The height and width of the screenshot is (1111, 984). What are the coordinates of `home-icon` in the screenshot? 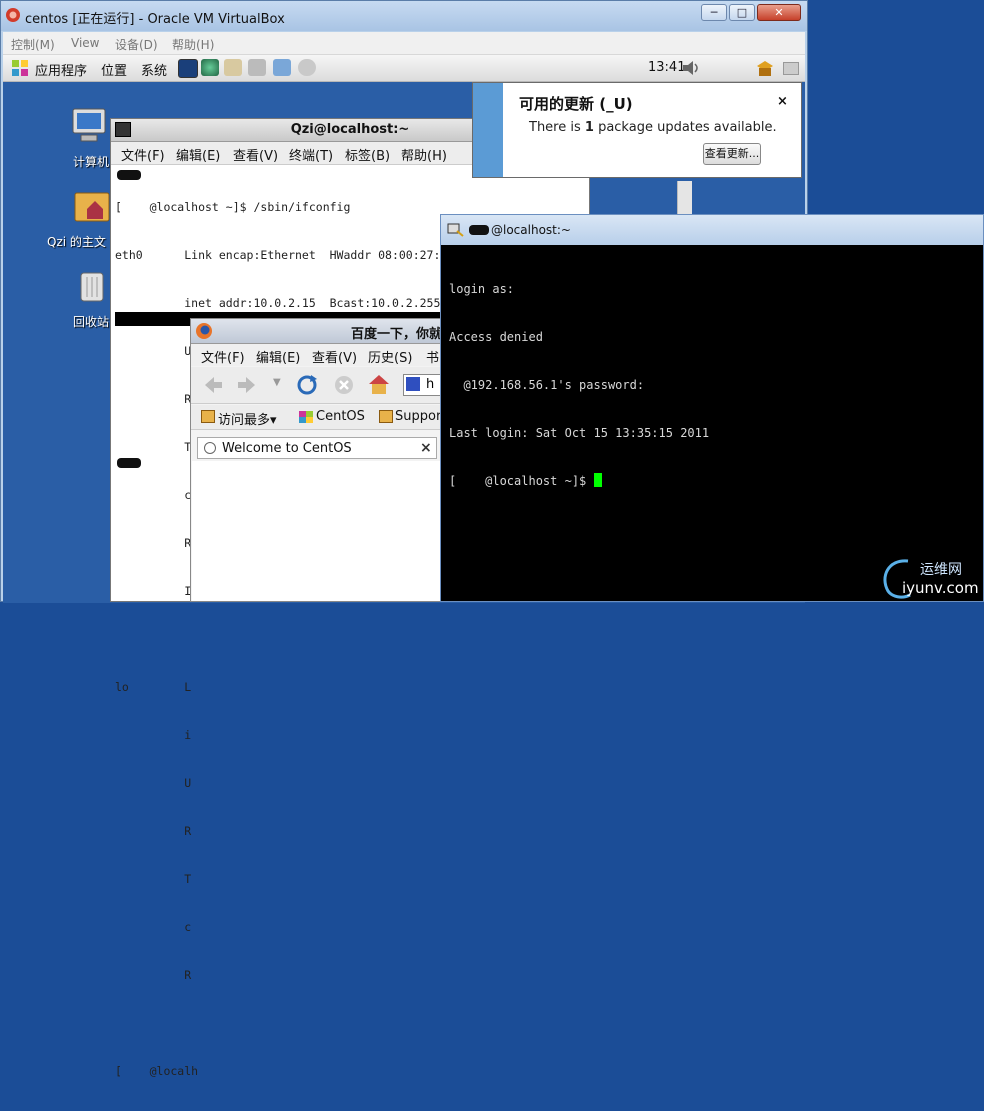 It's located at (379, 384).